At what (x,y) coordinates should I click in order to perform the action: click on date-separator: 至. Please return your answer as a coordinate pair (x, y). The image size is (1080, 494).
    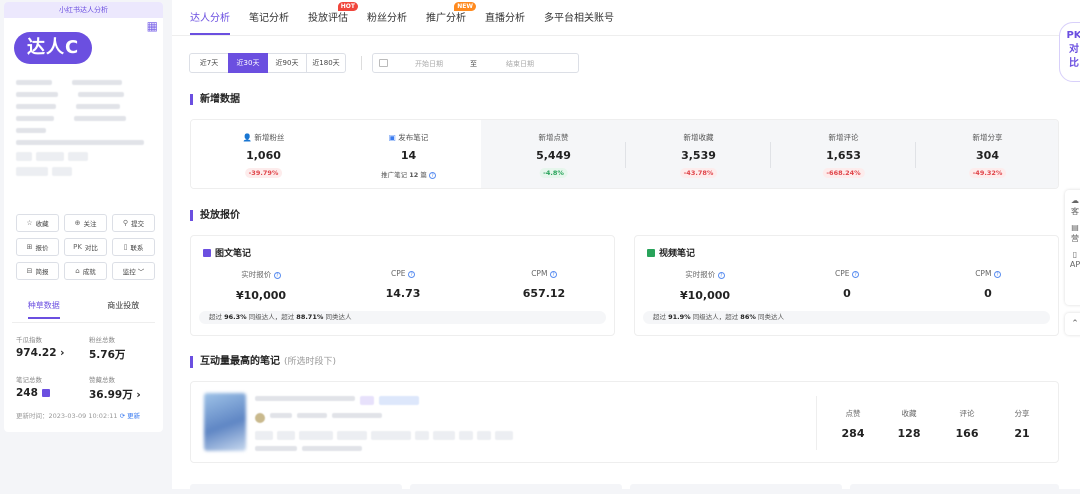
    Looking at the image, I should click on (473, 64).